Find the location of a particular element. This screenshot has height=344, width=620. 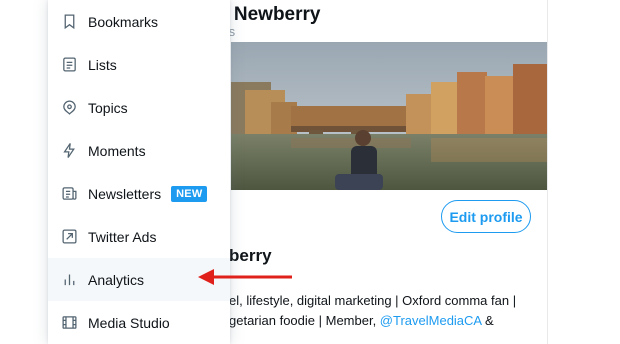

new-badge: NEW is located at coordinates (189, 193).